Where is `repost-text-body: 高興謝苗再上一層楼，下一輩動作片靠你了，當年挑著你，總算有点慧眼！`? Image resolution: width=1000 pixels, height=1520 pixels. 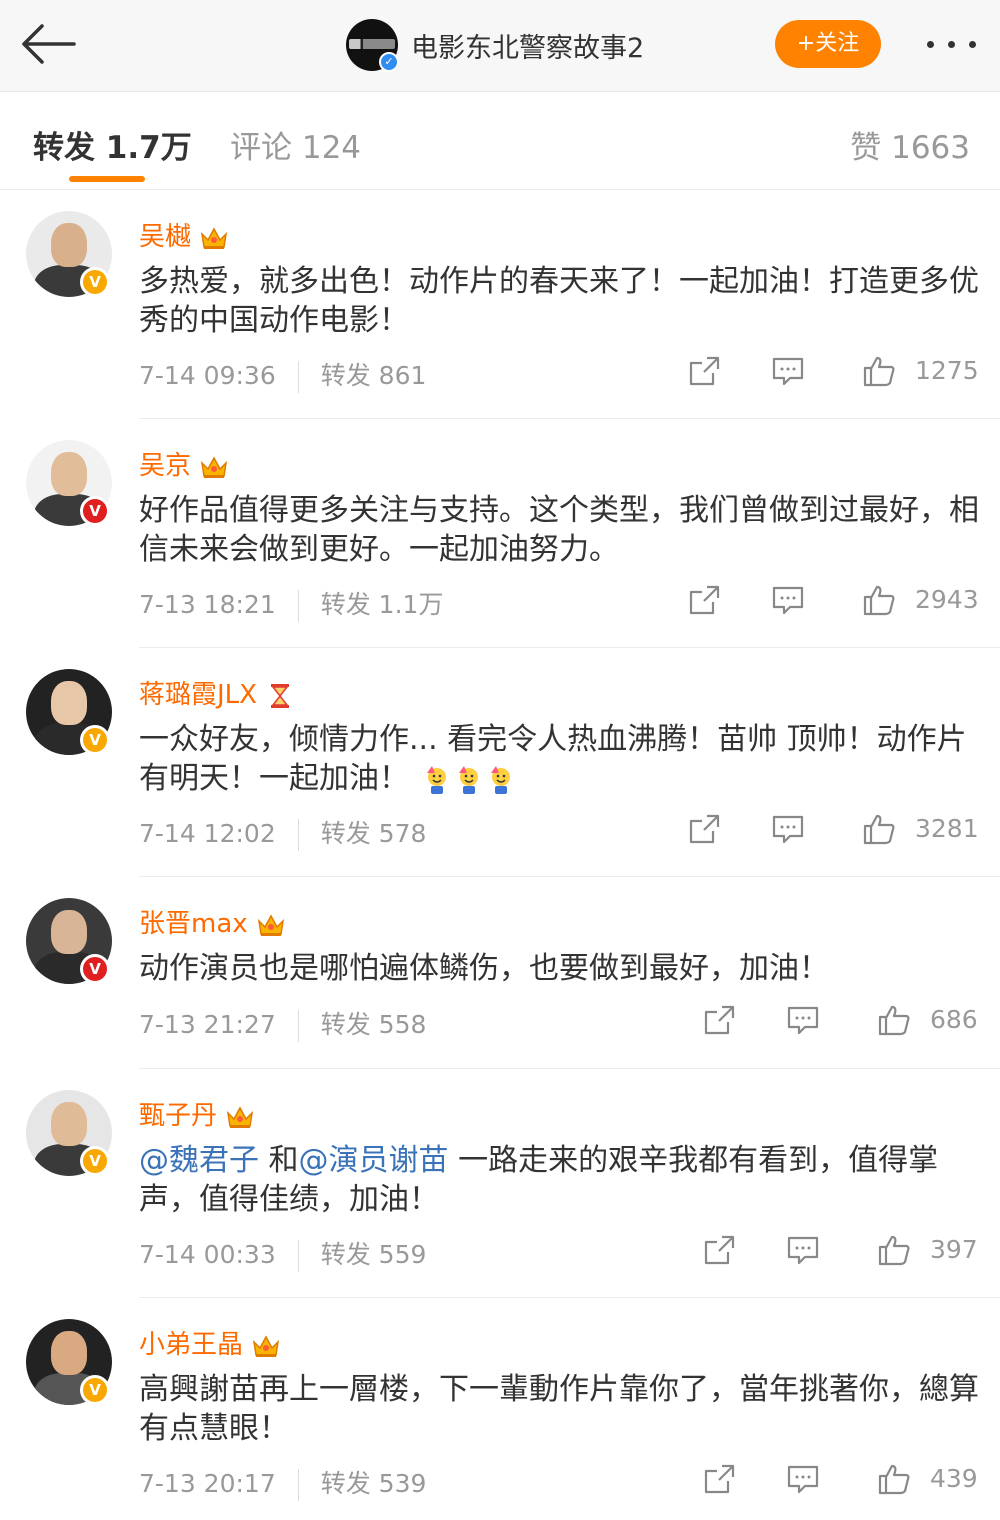 repost-text-body: 高興謝苗再上一層楼，下一輩動作片靠你了，當年挑著你，總算有点慧眼！ is located at coordinates (559, 1409).